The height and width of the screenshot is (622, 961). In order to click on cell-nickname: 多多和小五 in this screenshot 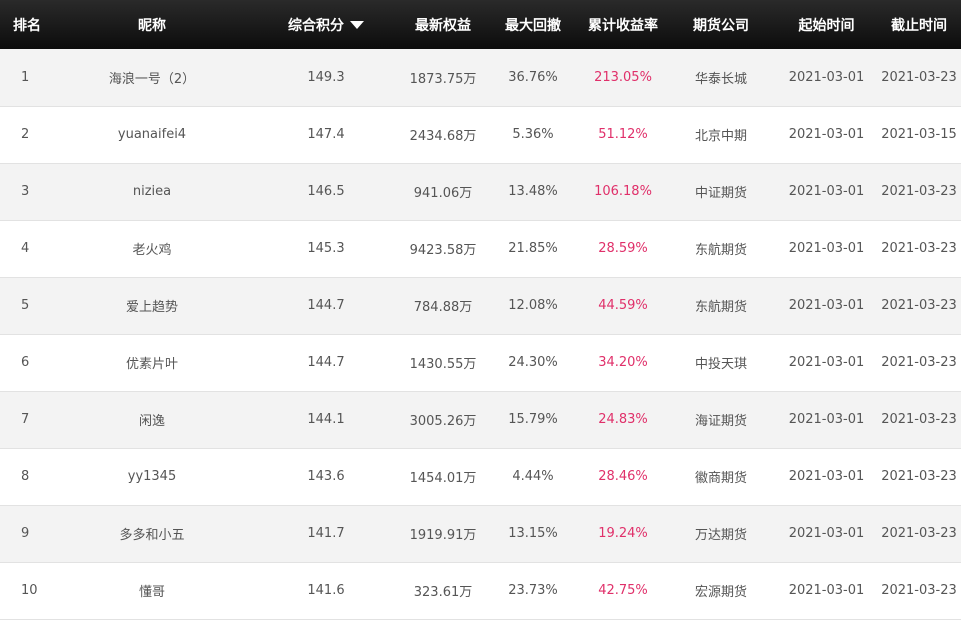, I will do `click(152, 534)`.